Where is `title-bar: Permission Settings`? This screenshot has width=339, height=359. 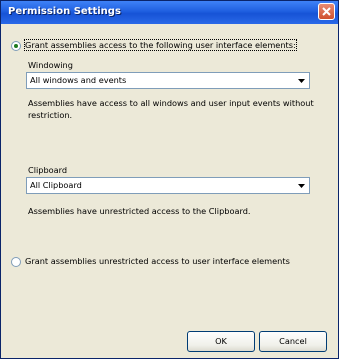
title-bar: Permission Settings is located at coordinates (169, 12).